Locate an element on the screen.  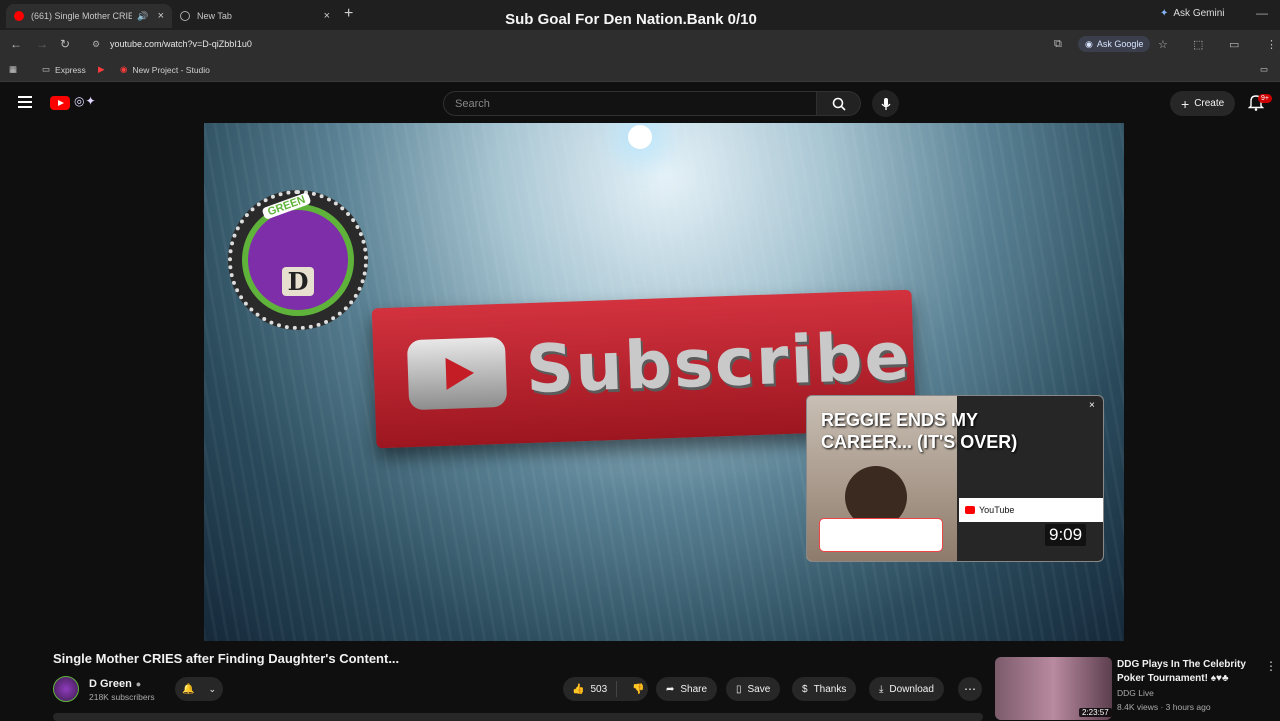
create-button: + Create is located at coordinates (1203, 103).